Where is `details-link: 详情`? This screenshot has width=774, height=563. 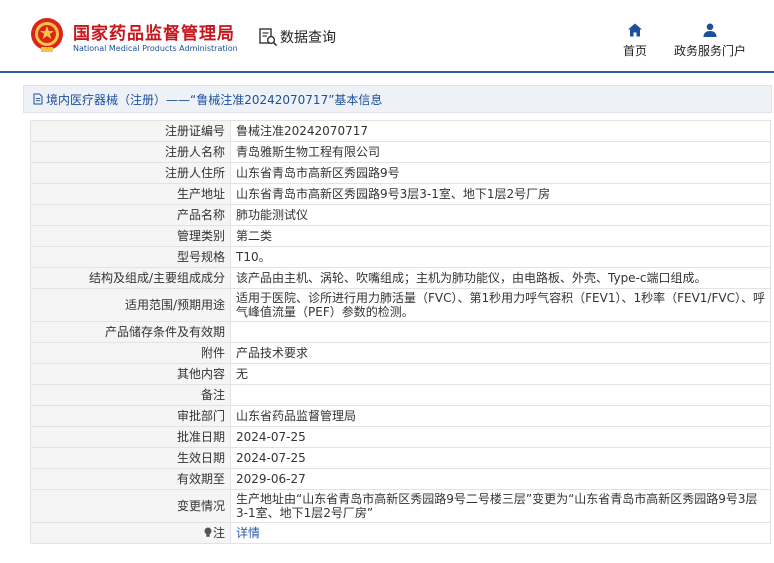 details-link: 详情 is located at coordinates (248, 533).